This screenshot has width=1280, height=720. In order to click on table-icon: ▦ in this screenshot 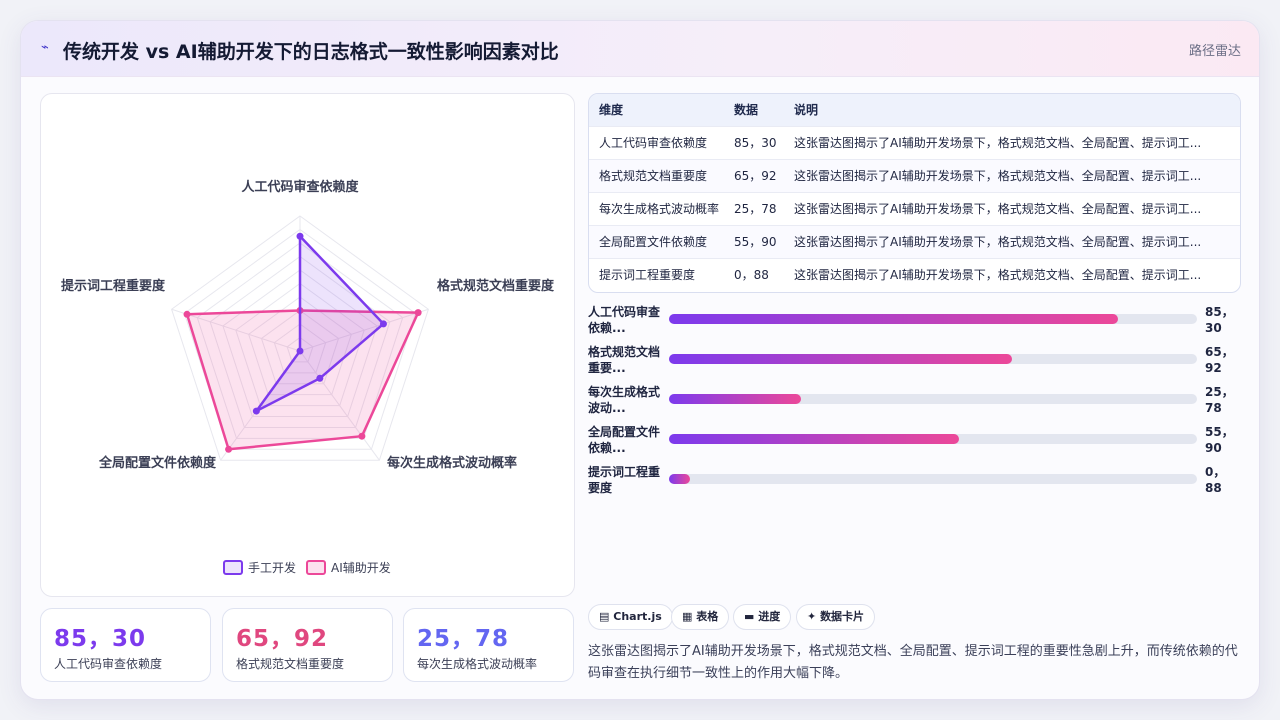, I will do `click(687, 616)`.